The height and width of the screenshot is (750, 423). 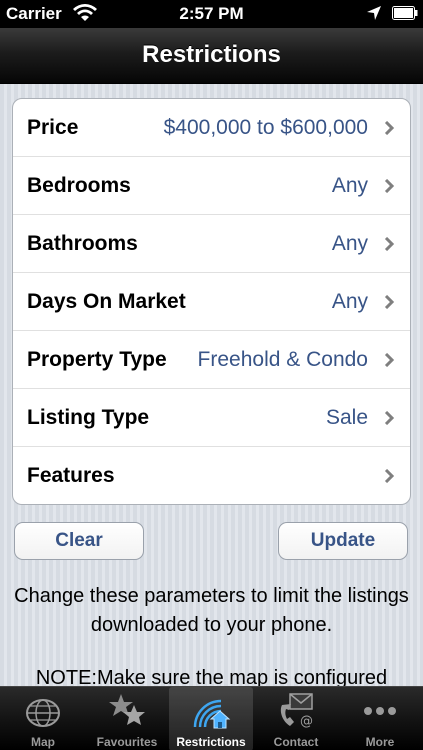 What do you see at coordinates (88, 417) in the screenshot?
I see `row-label: Listing Type` at bounding box center [88, 417].